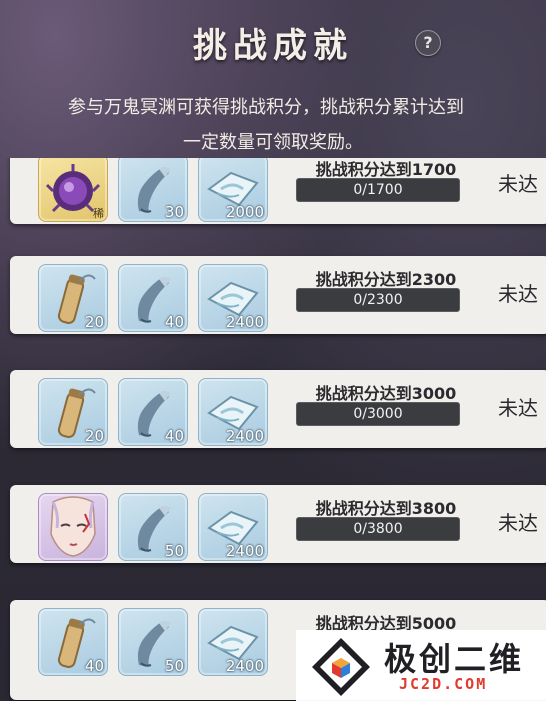  I want to click on goal-label: 挑战积分达到3800, so click(386, 508).